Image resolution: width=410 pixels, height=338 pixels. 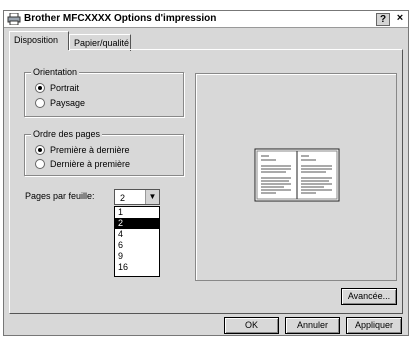 What do you see at coordinates (104, 92) in the screenshot?
I see `orientation-group: Orientation Portrait Paysage` at bounding box center [104, 92].